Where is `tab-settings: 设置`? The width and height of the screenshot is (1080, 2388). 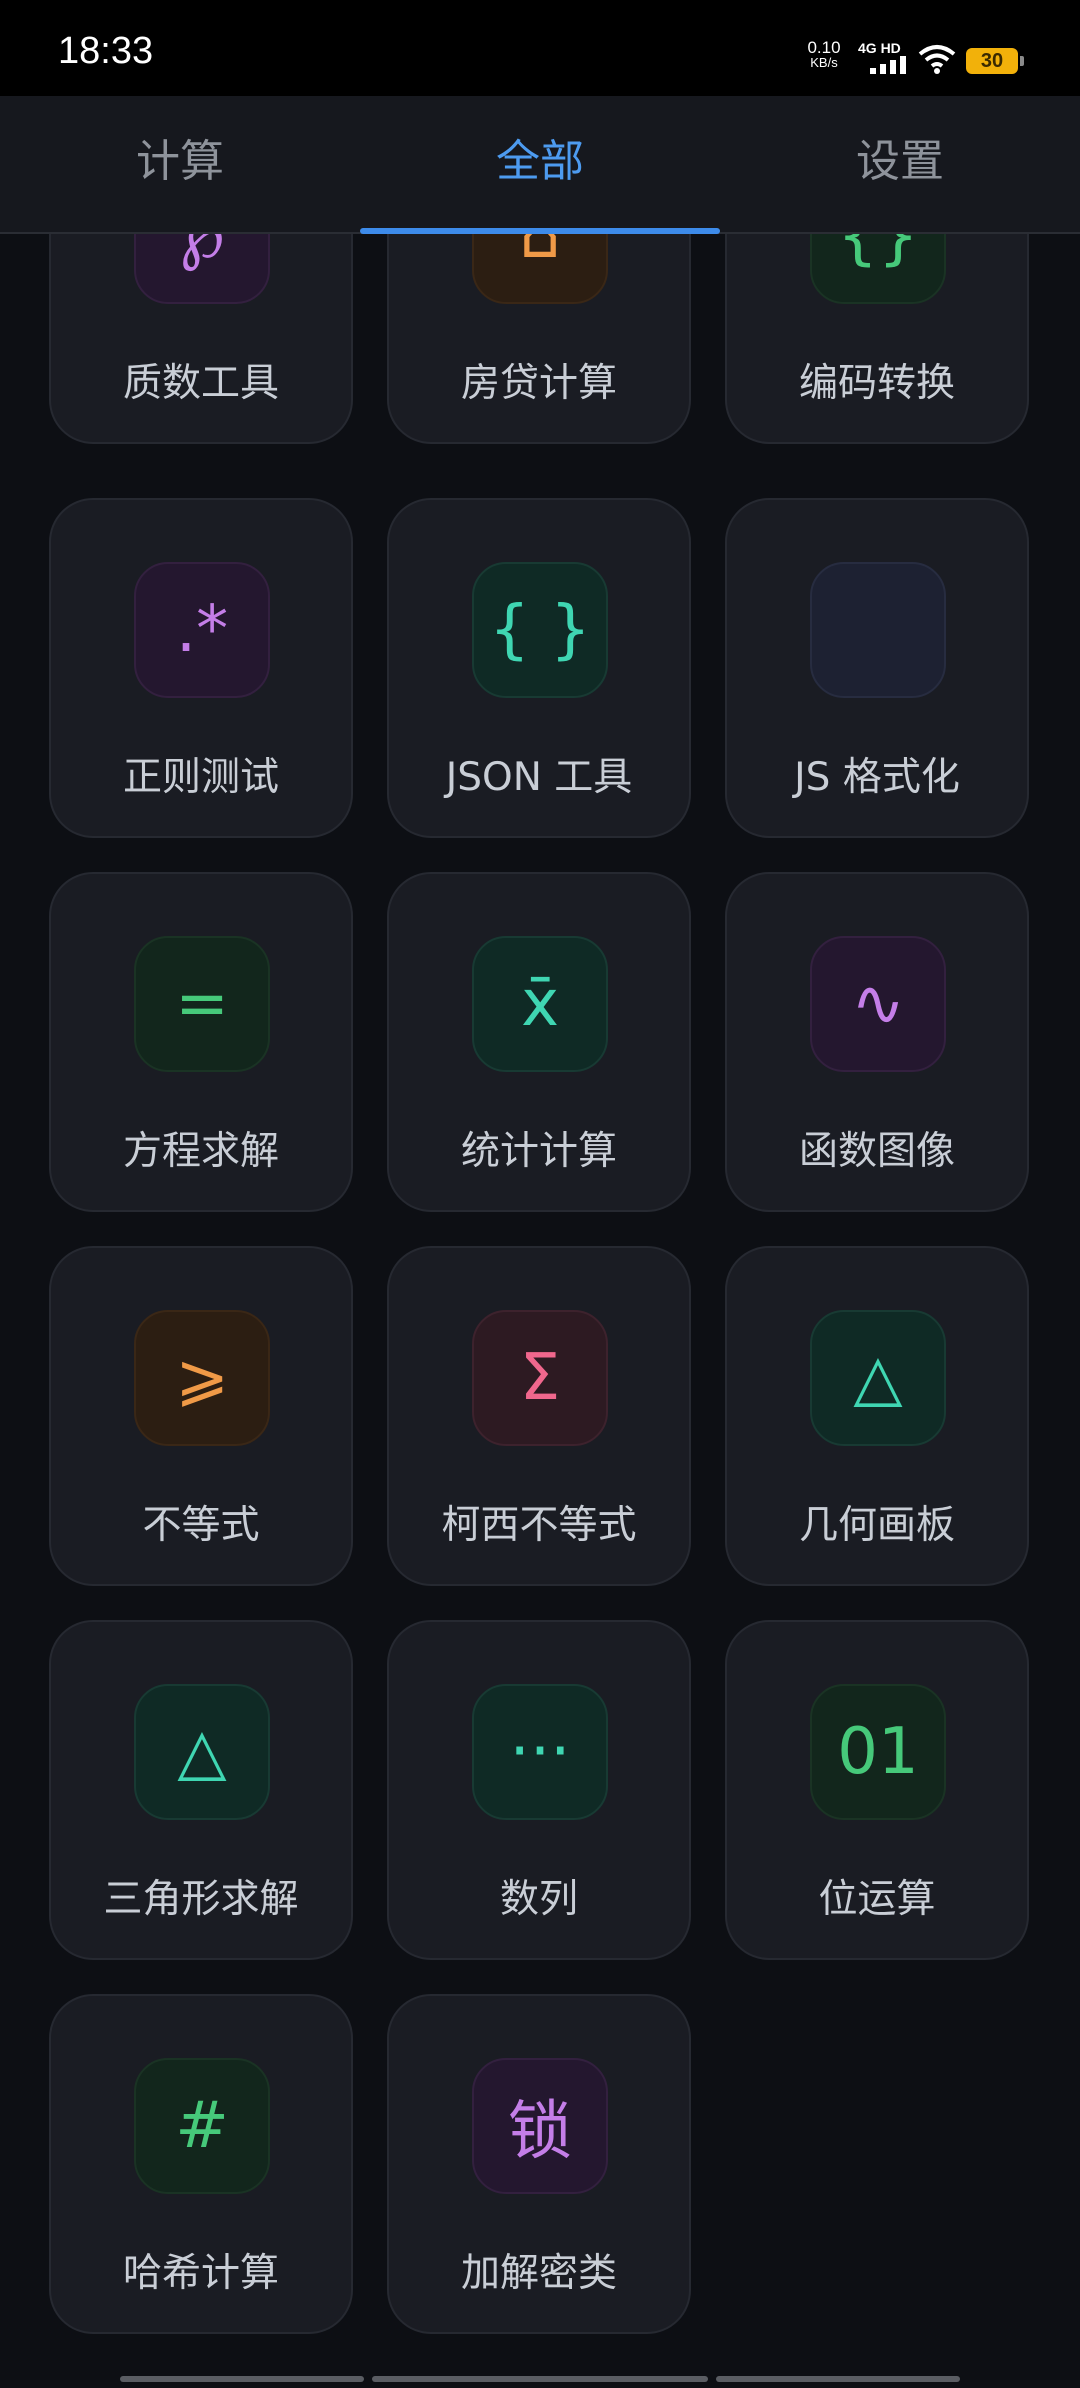
tab-settings: 设置 is located at coordinates (900, 164).